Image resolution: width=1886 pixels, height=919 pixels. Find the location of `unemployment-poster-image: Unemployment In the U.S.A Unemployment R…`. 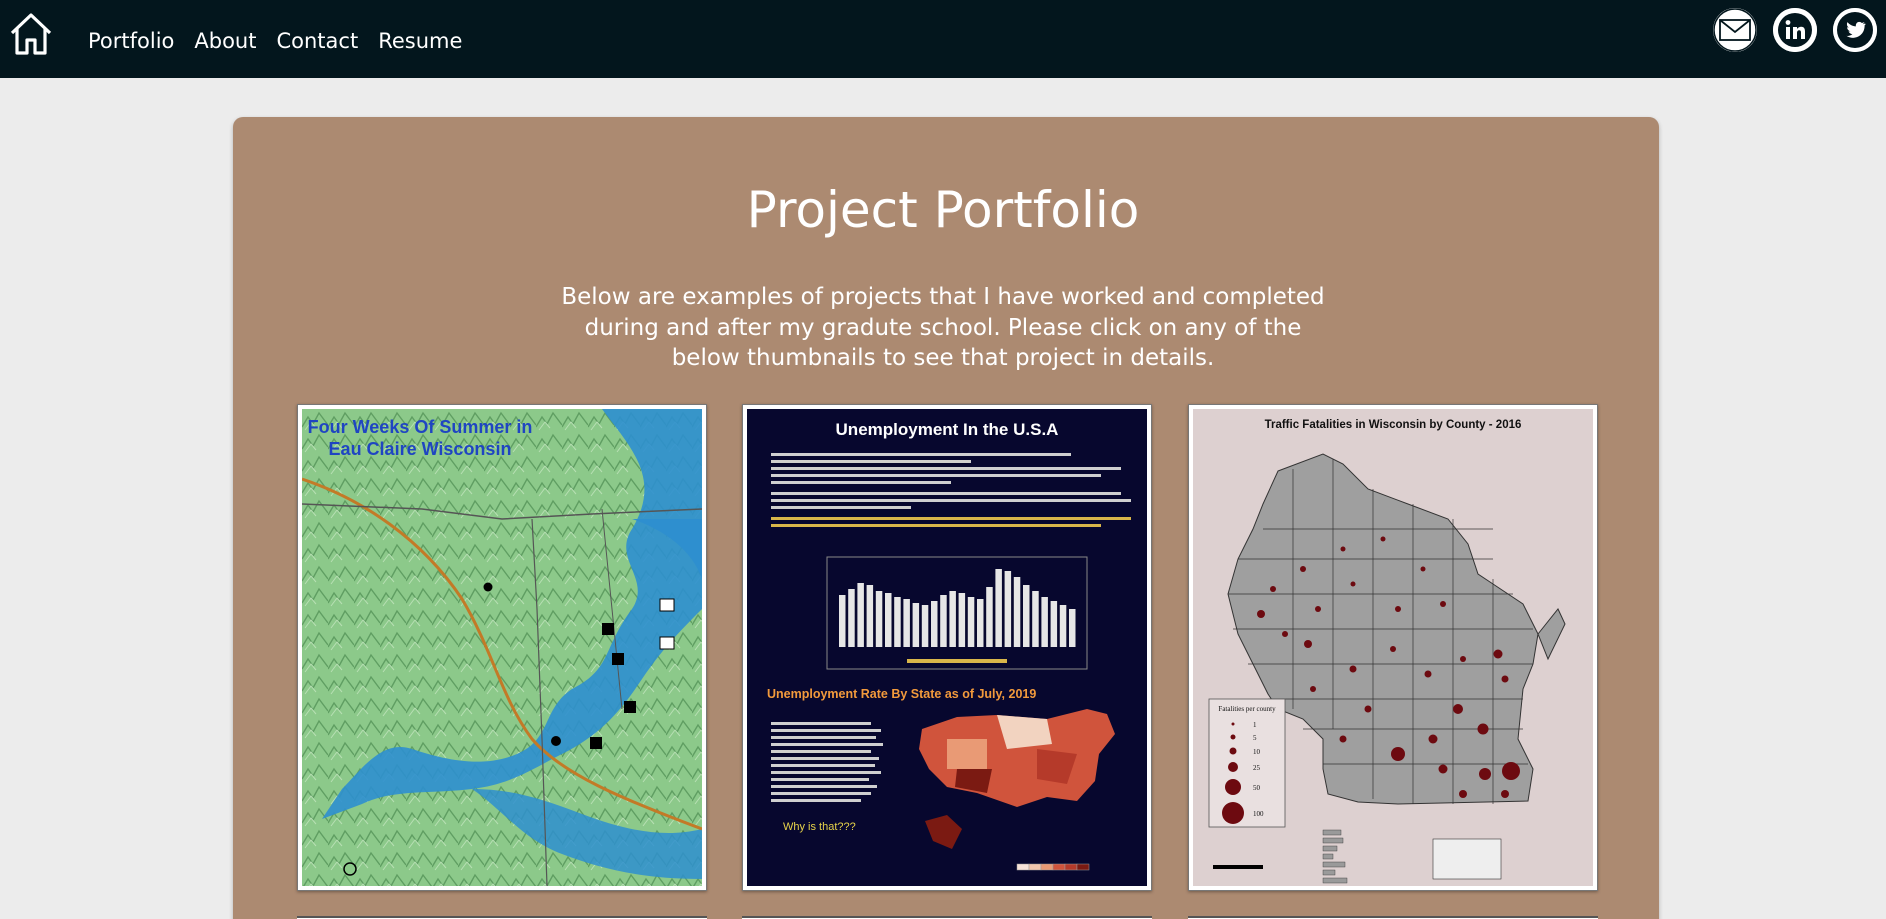

unemployment-poster-image: Unemployment In the U.S.A Unemployment R… is located at coordinates (947, 647).